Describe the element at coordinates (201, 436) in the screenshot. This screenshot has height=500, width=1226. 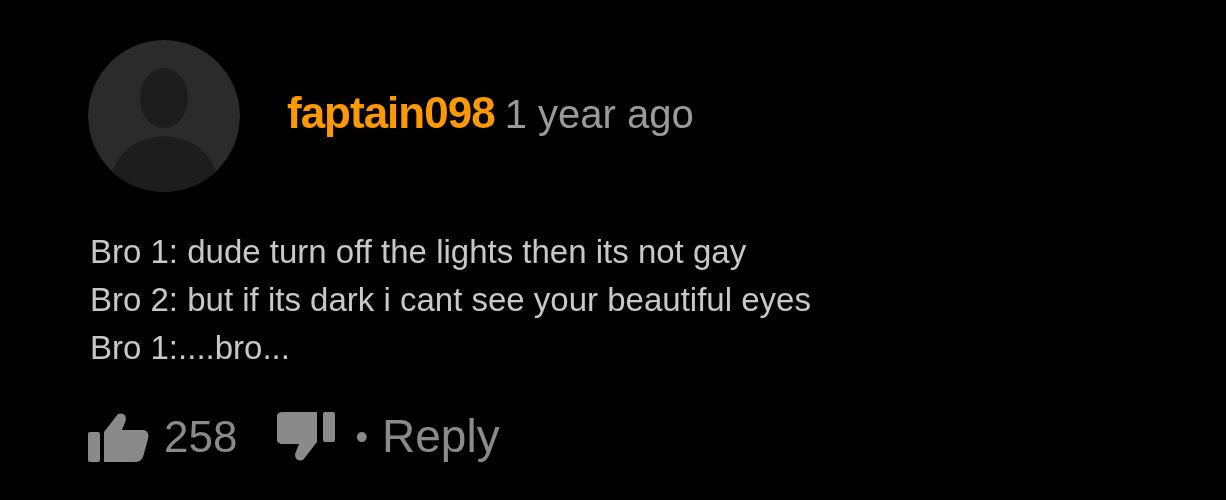
I see `like-count: 258` at that location.